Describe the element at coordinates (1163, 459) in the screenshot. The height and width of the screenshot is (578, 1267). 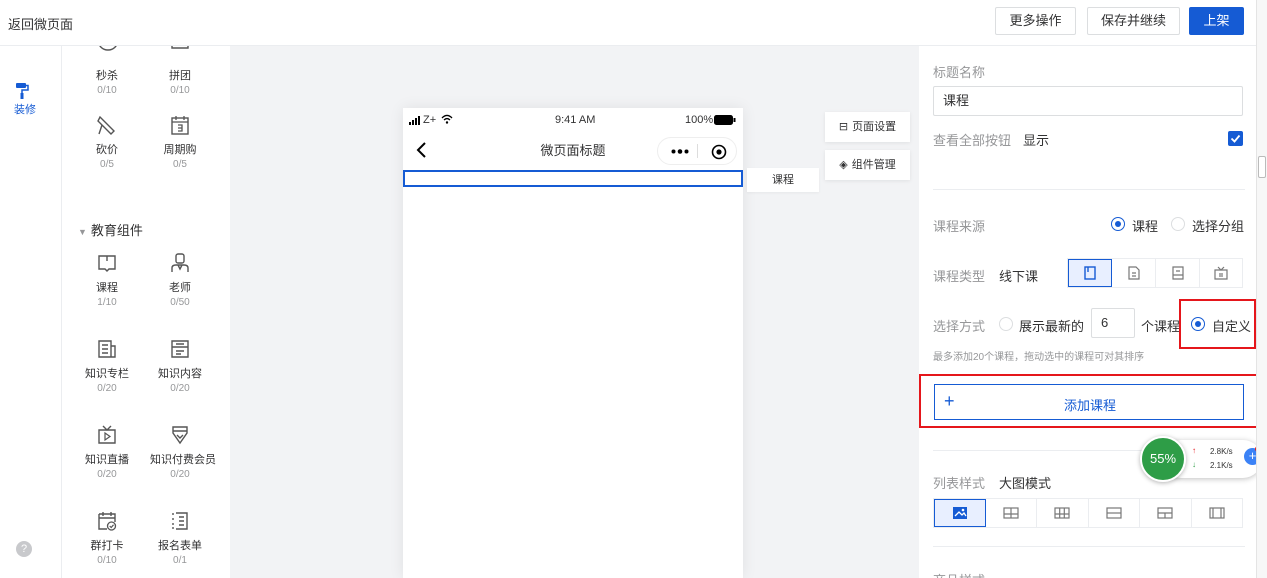
I see `memory-percent-badge: 55%` at that location.